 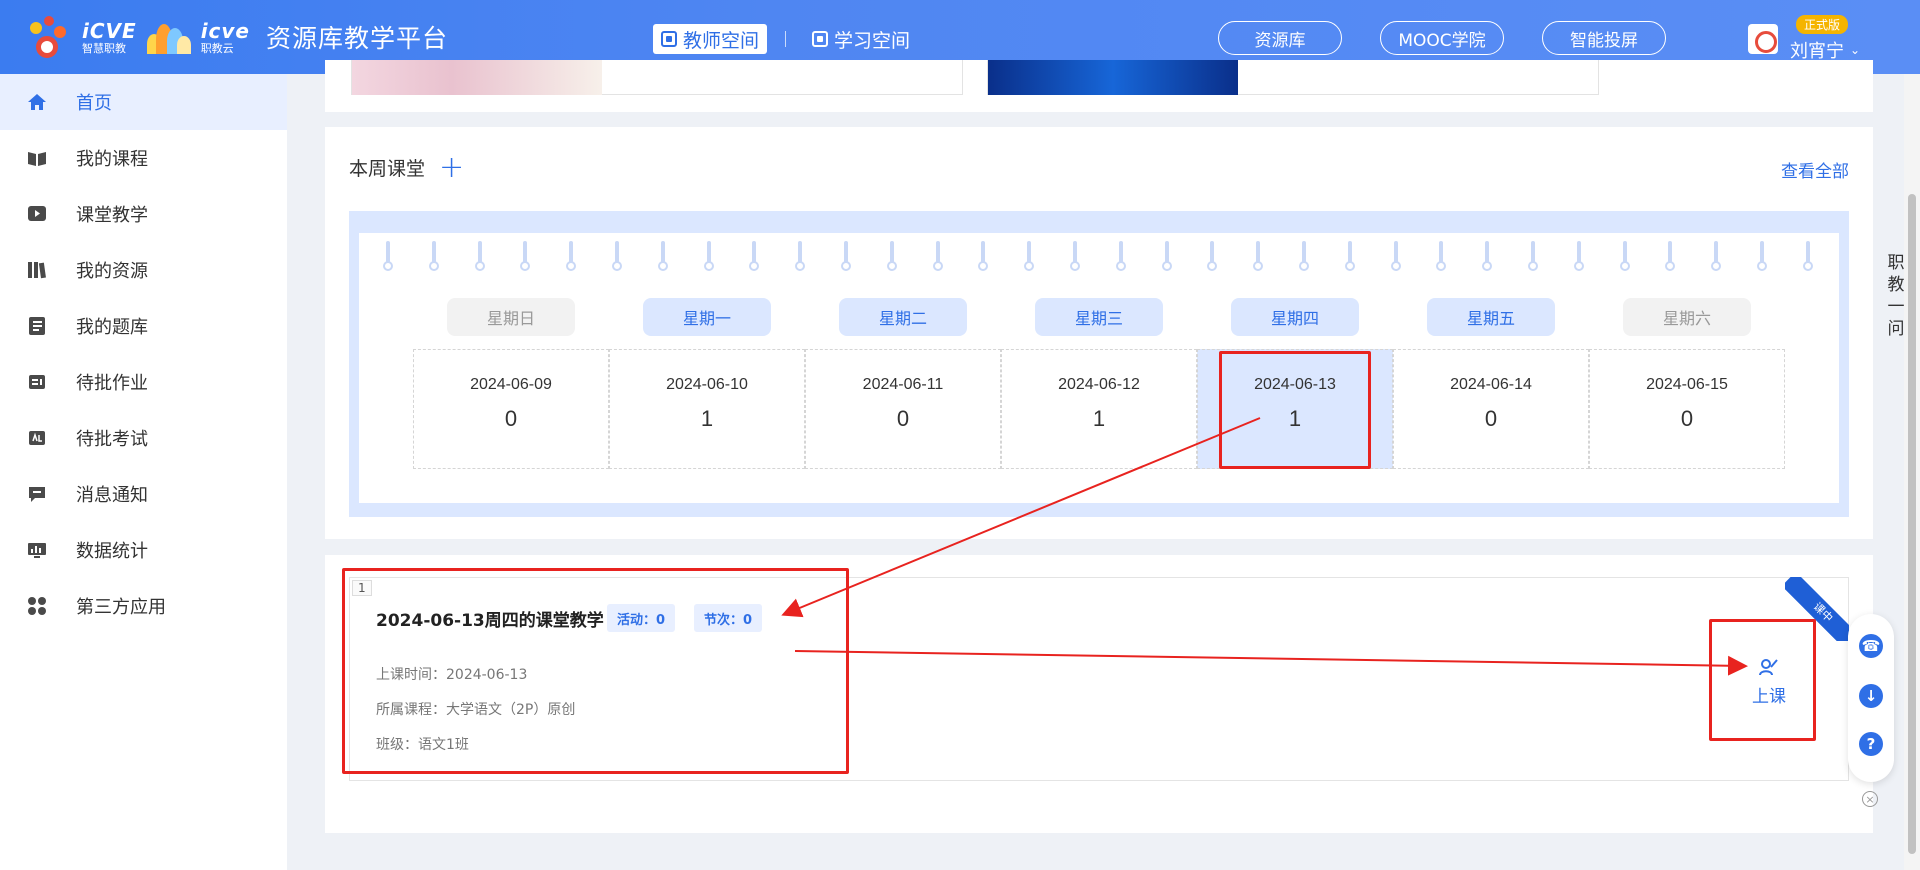 What do you see at coordinates (903, 317) in the screenshot?
I see `weekday-label: 星期二` at bounding box center [903, 317].